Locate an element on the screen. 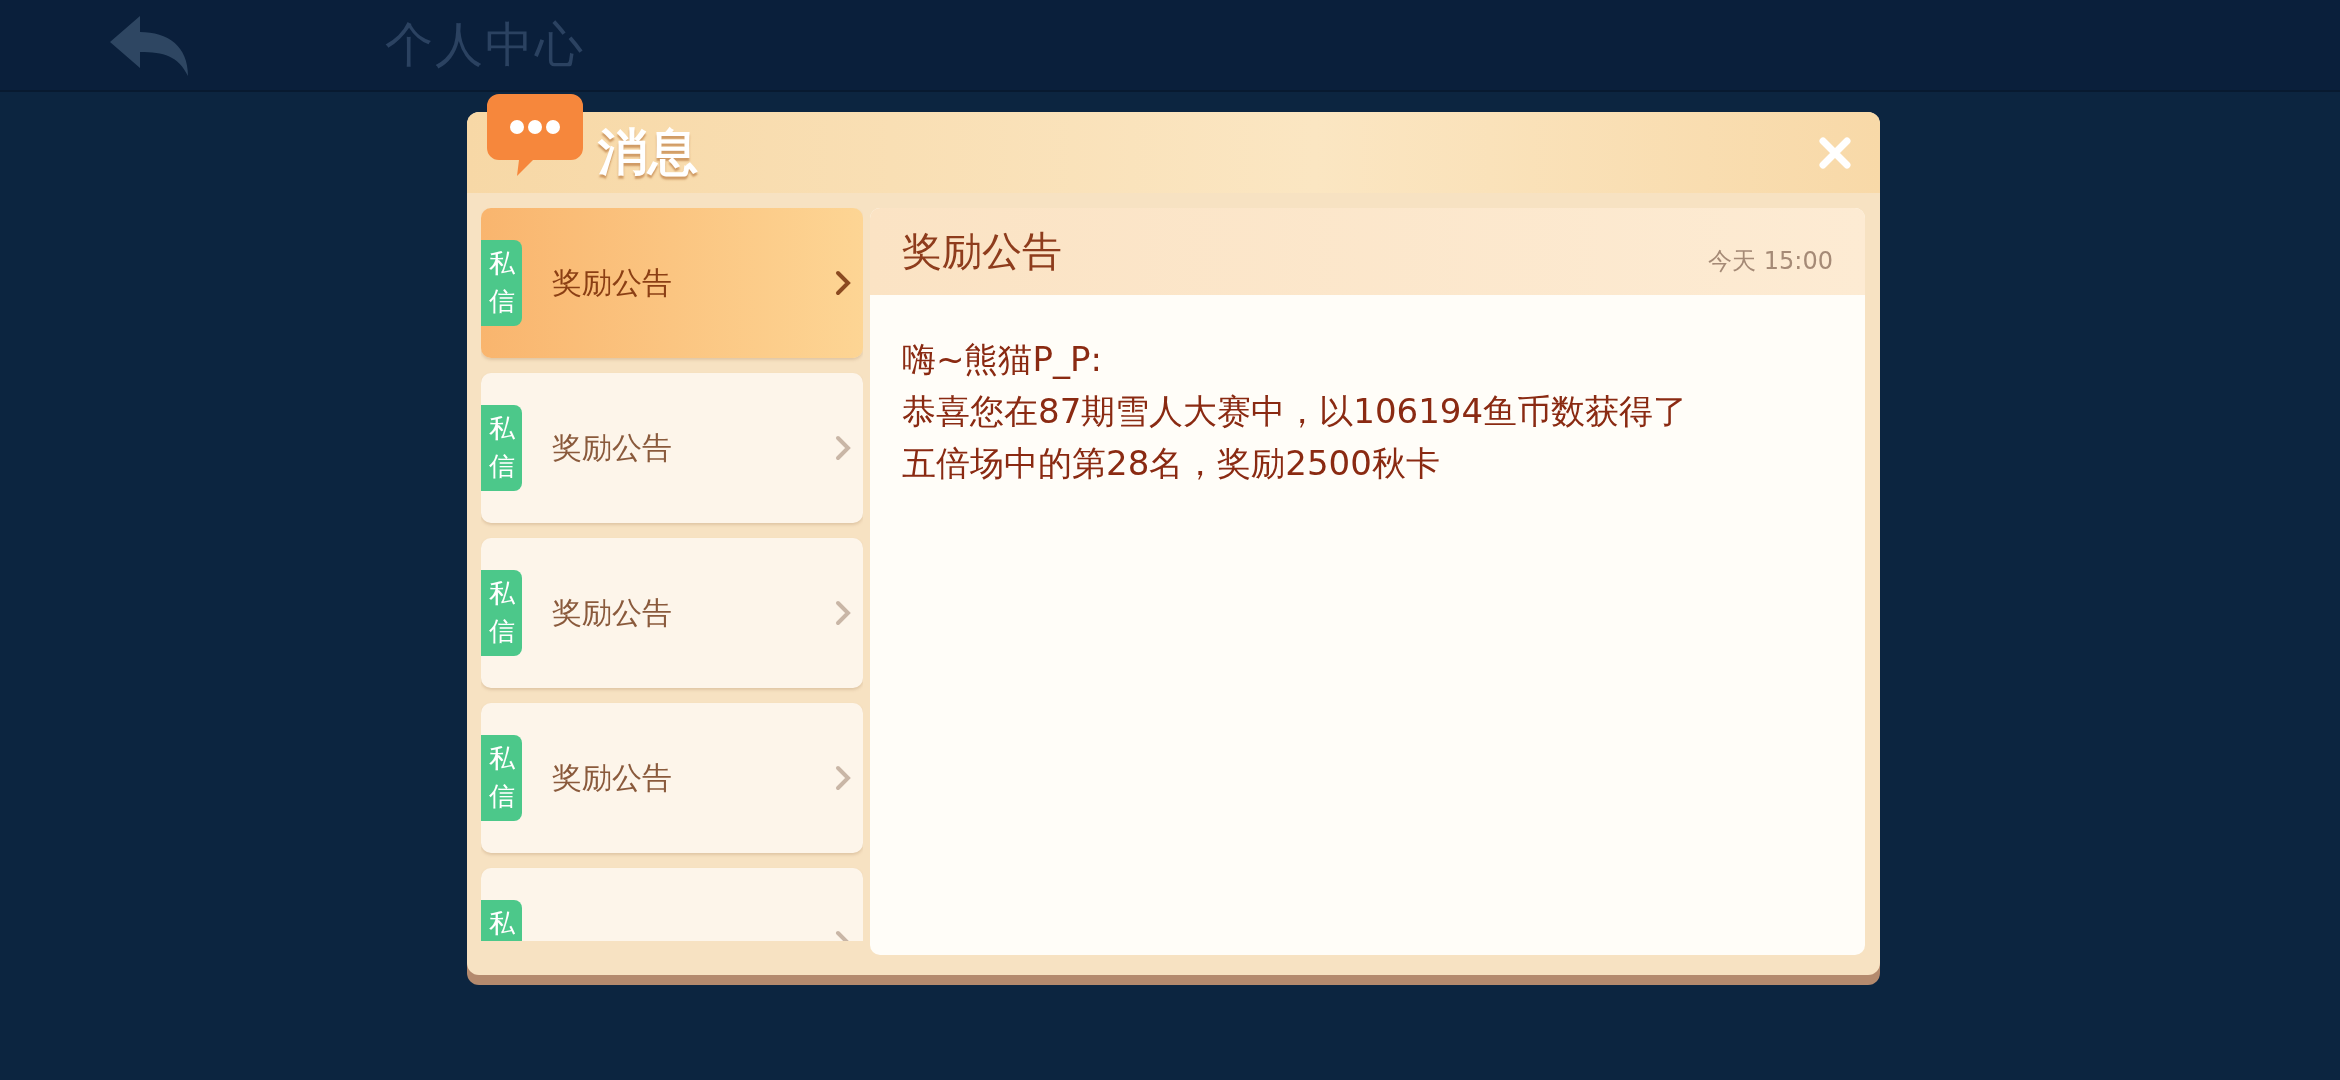  dialog-title: 消息 is located at coordinates (648, 152).